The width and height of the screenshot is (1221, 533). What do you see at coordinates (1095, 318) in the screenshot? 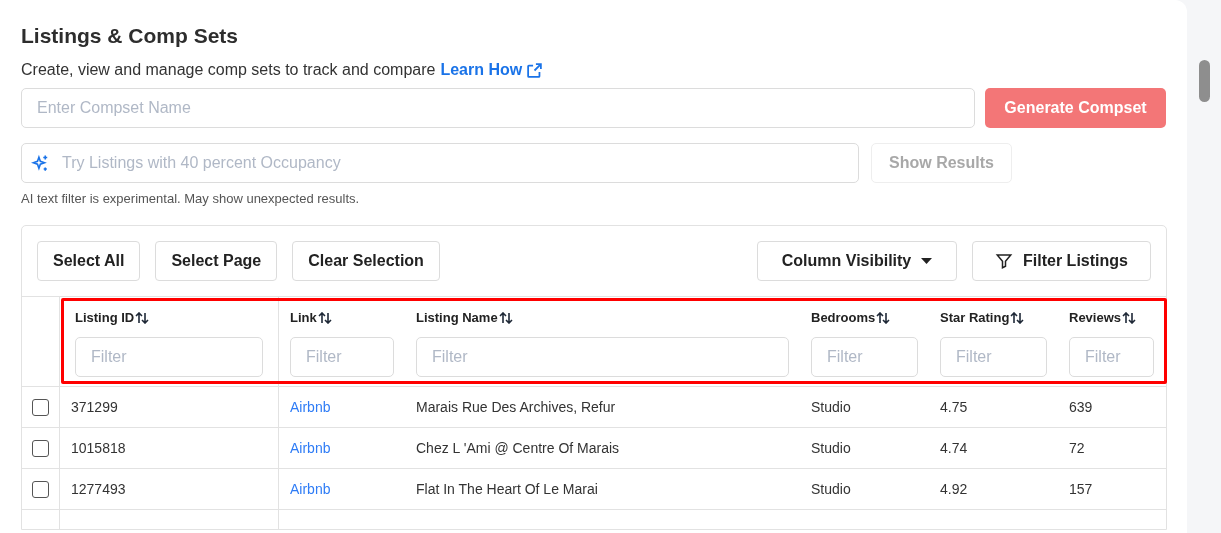
I see `column-header: Reviews` at bounding box center [1095, 318].